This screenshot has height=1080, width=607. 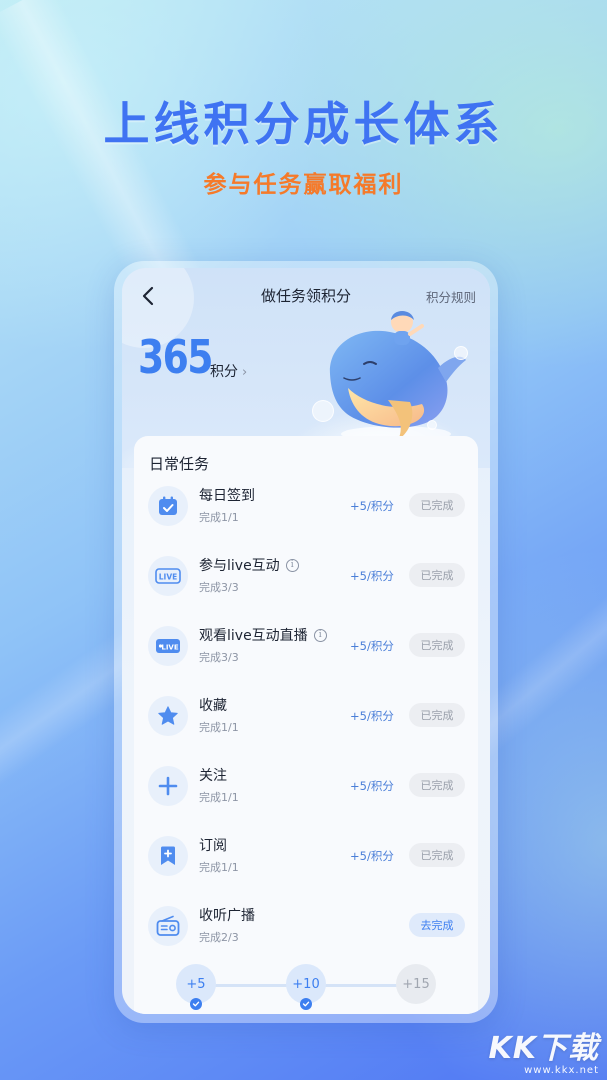 What do you see at coordinates (227, 916) in the screenshot?
I see `task-name: 收听广播` at bounding box center [227, 916].